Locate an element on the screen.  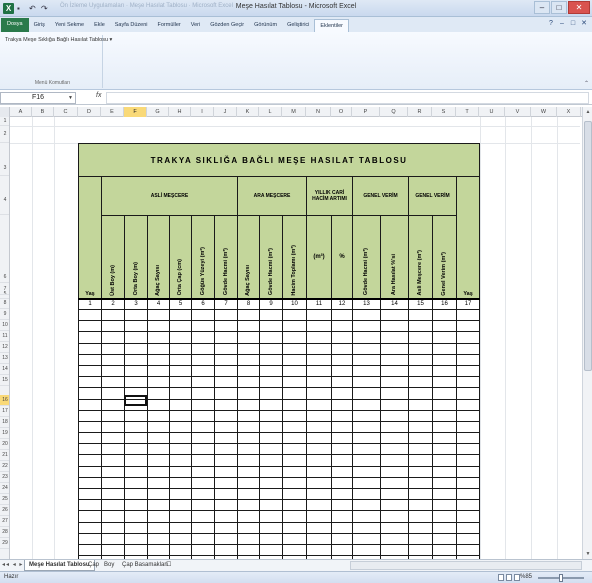
row-header: 28 is located at coordinates (4, 532).